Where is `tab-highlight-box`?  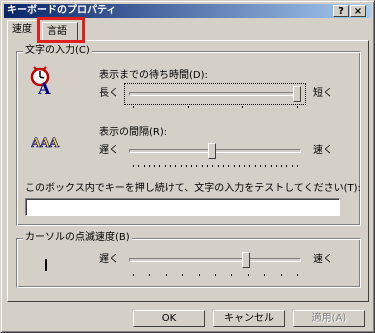 tab-highlight-box is located at coordinates (61, 30).